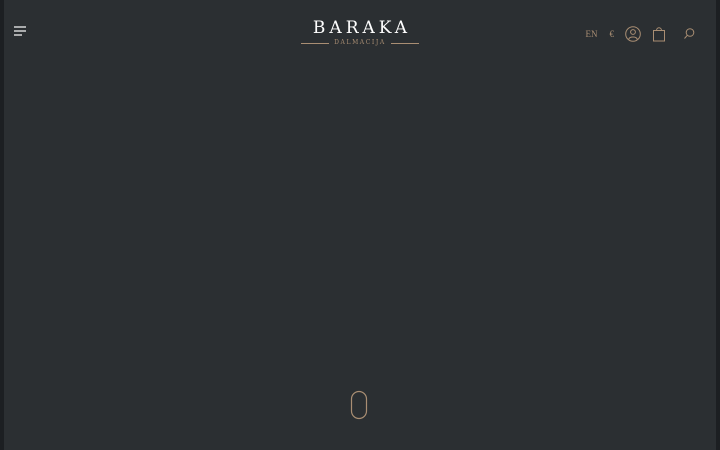 The height and width of the screenshot is (450, 720). What do you see at coordinates (659, 34) in the screenshot?
I see `shopping-bag-icon` at bounding box center [659, 34].